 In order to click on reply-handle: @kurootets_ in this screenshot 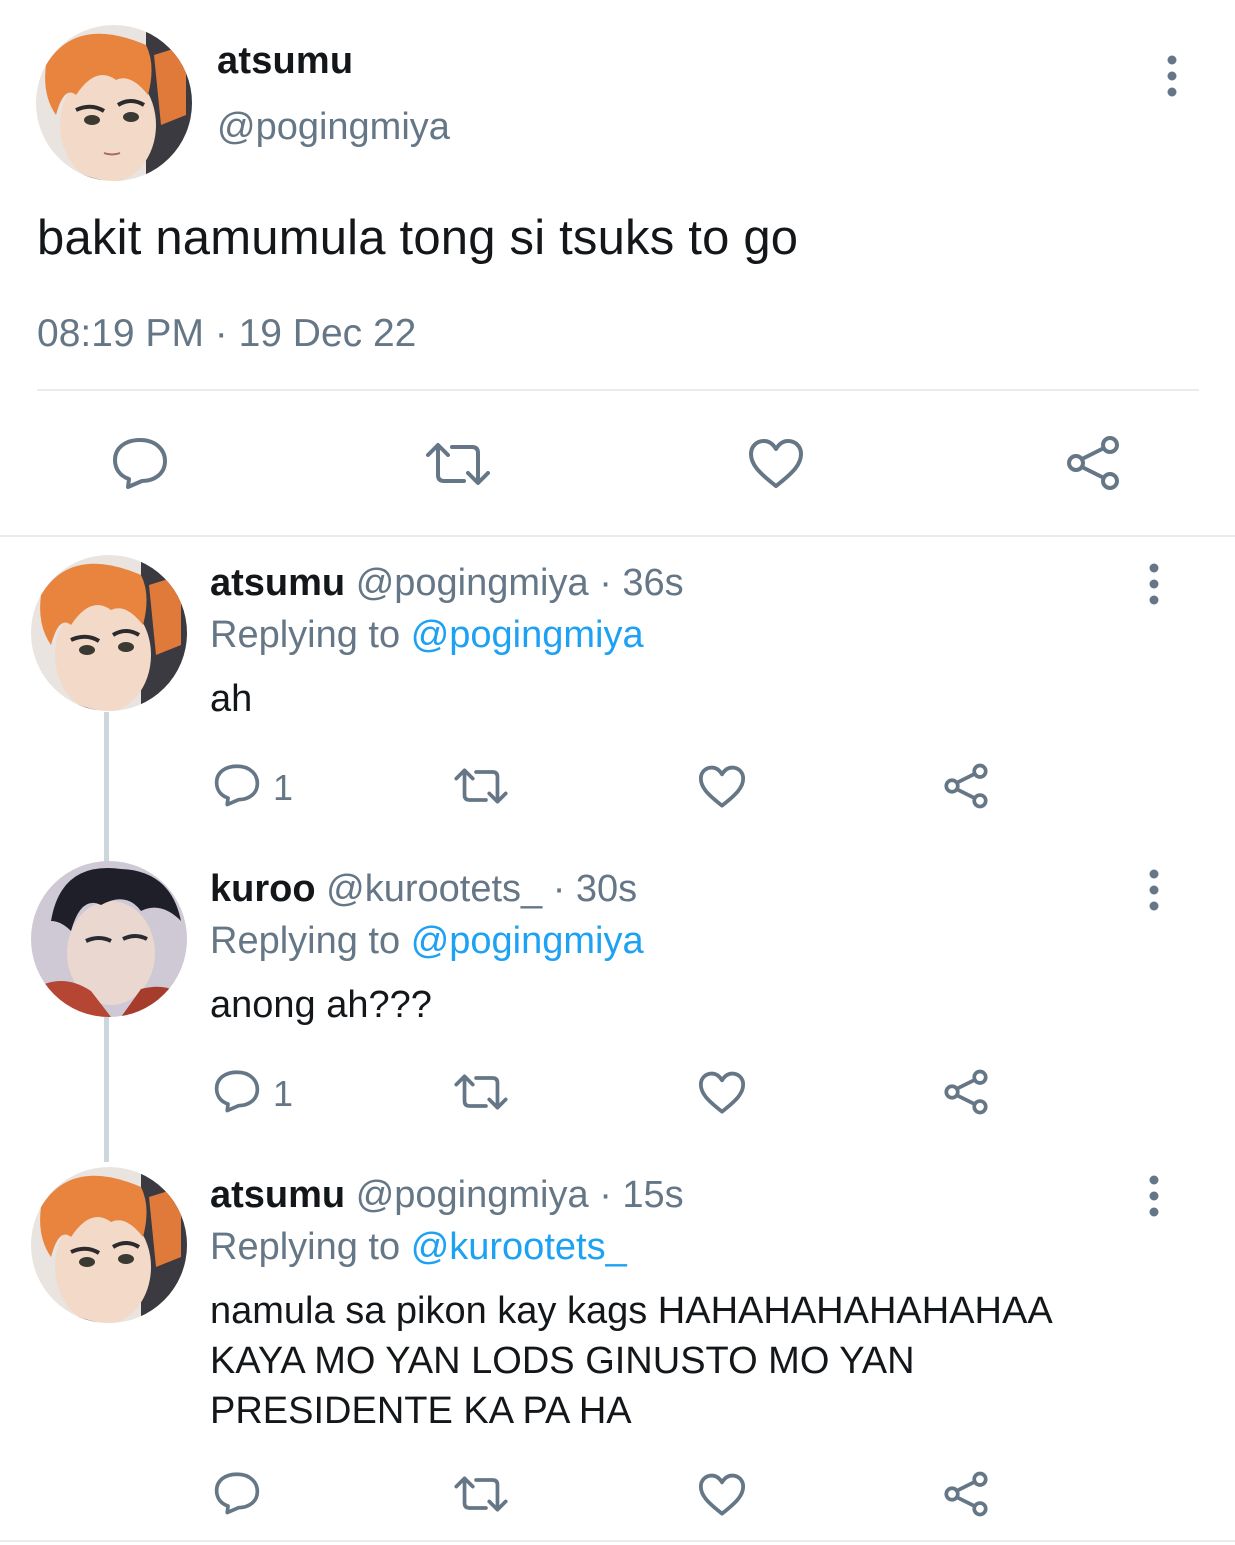, I will do `click(434, 889)`.